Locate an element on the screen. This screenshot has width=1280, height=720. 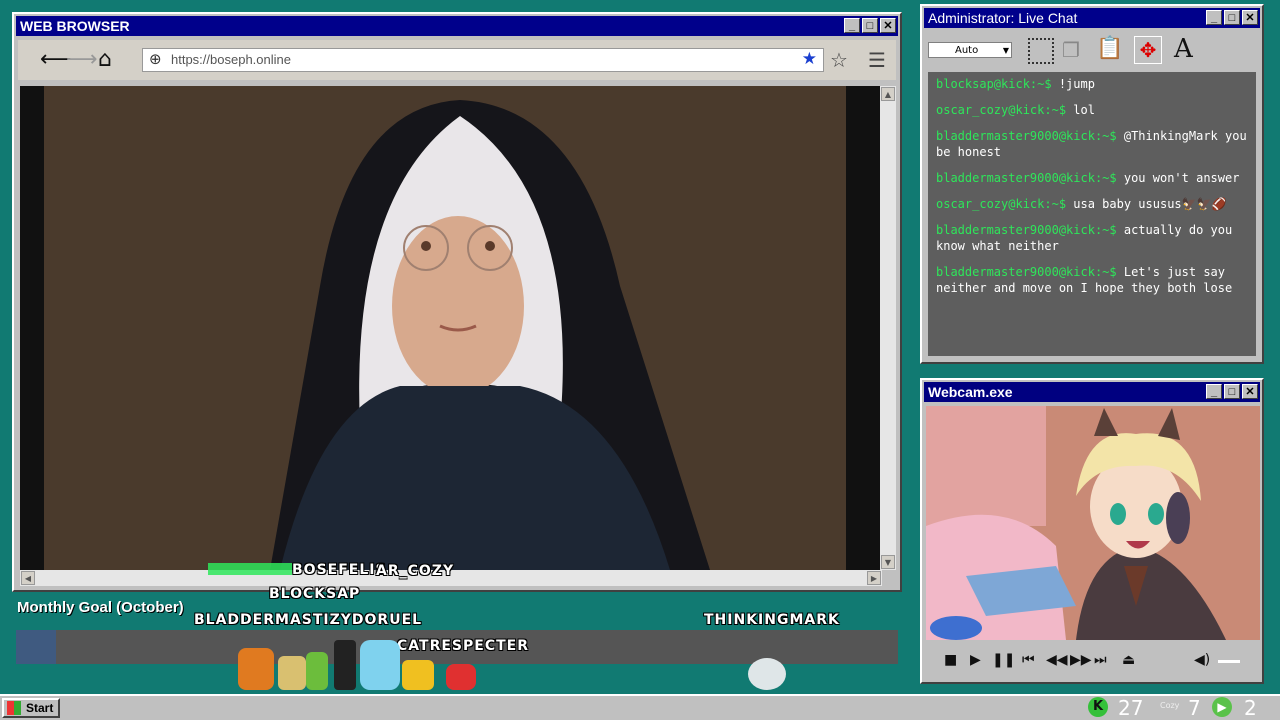
webcam-titlebar: Webcam.exe _ □ ✕ is located at coordinates (1092, 392).